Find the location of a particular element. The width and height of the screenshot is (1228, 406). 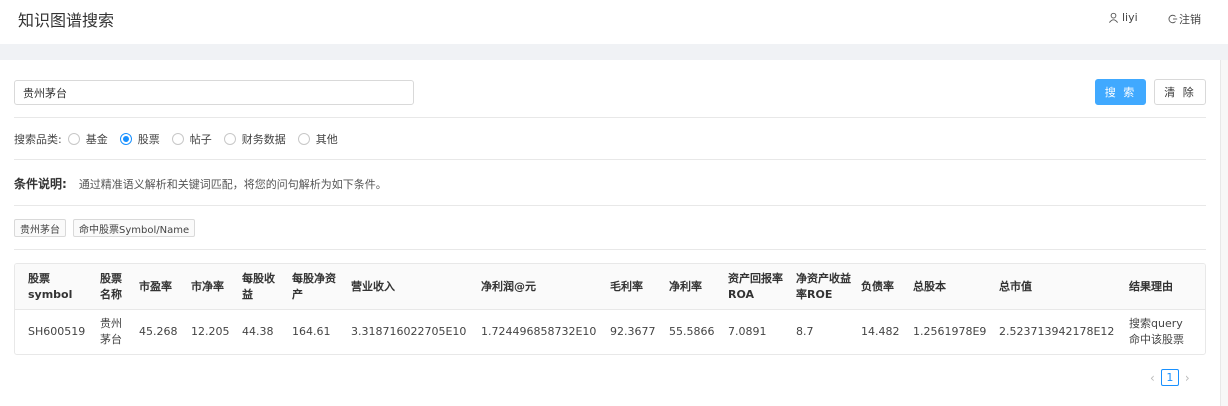

radio-post: 帖子 is located at coordinates (191, 139).